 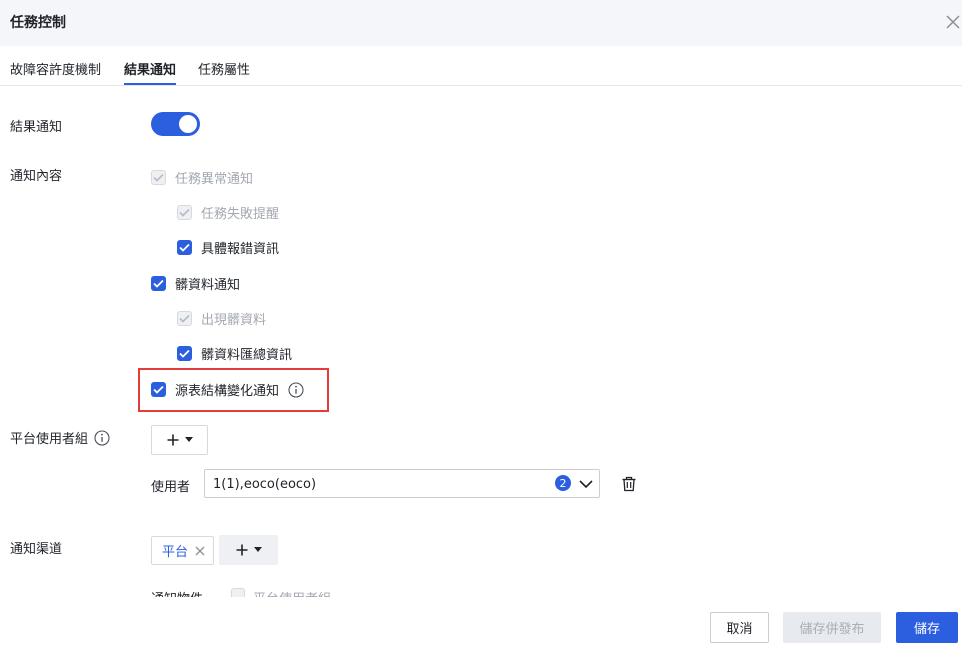 What do you see at coordinates (188, 124) in the screenshot?
I see `toggle-knob` at bounding box center [188, 124].